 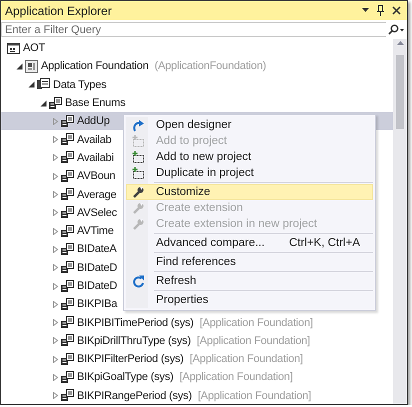 What do you see at coordinates (96, 176) in the screenshot?
I see `item-label: AVBoun` at bounding box center [96, 176].